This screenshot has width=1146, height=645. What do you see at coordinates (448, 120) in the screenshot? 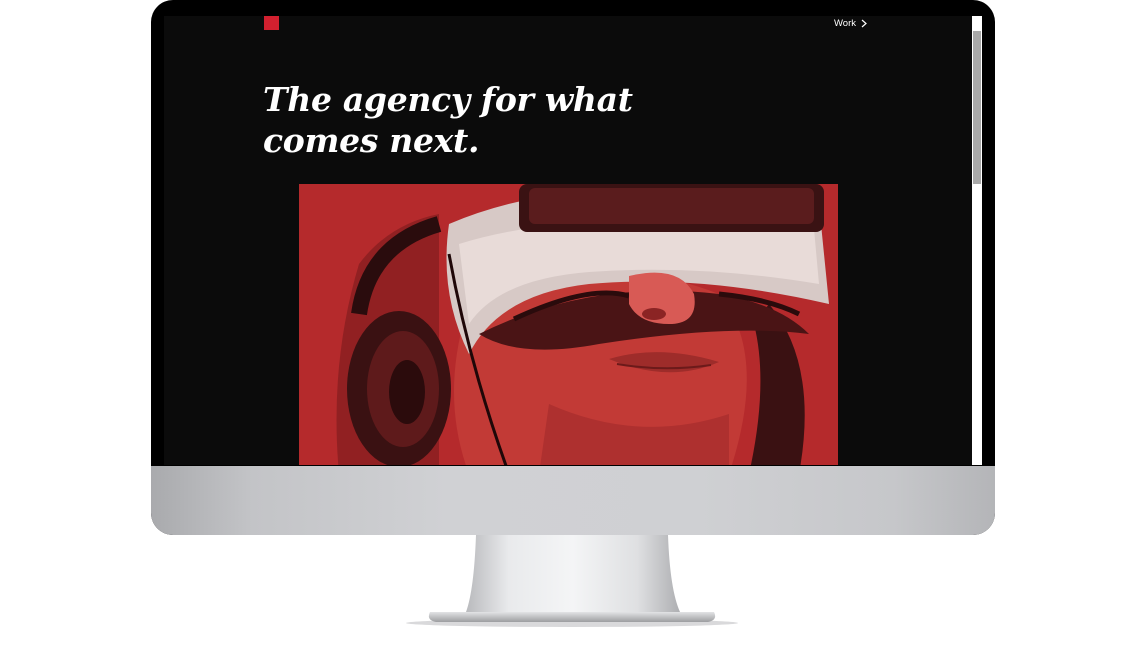
I see `hero-headline: The agency for what comes next.` at bounding box center [448, 120].